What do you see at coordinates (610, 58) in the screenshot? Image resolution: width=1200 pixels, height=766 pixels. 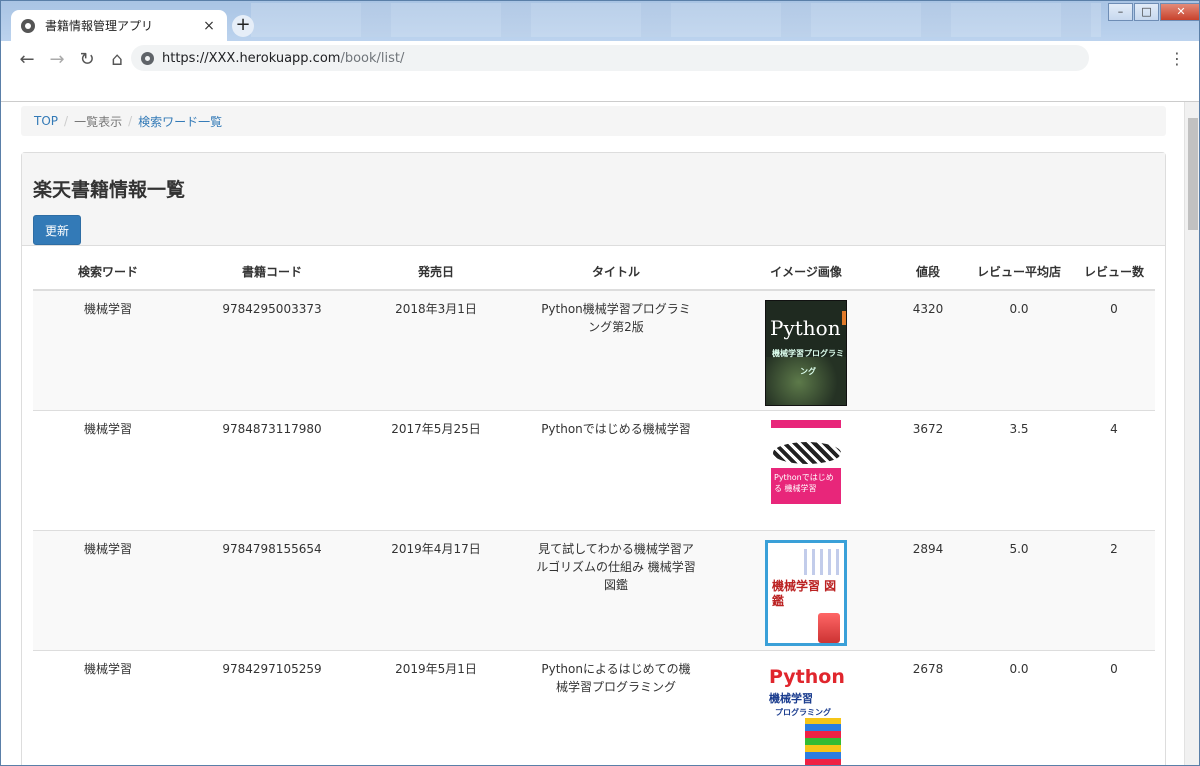 I see `address-bar: https://XXX.herokuapp.com/book/list/` at bounding box center [610, 58].